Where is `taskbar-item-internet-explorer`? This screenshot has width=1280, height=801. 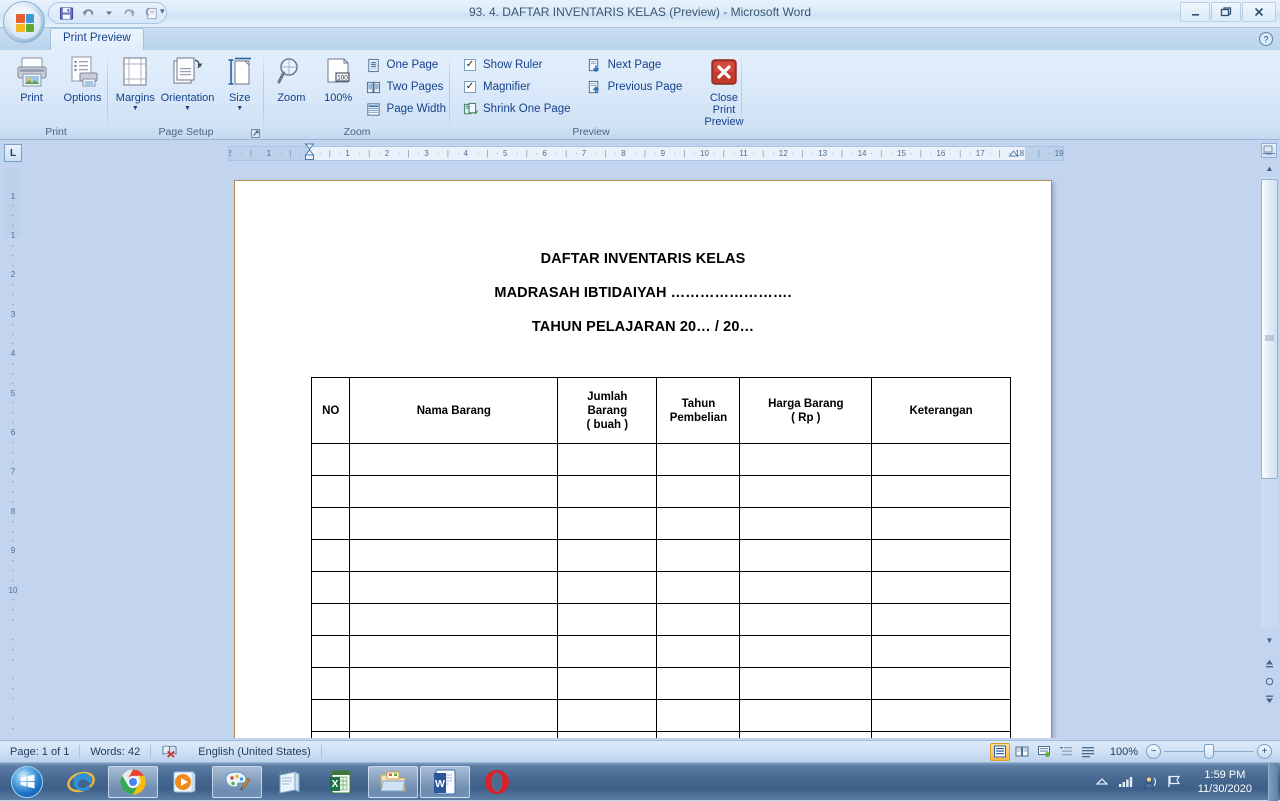
taskbar-item-internet-explorer is located at coordinates (81, 782).